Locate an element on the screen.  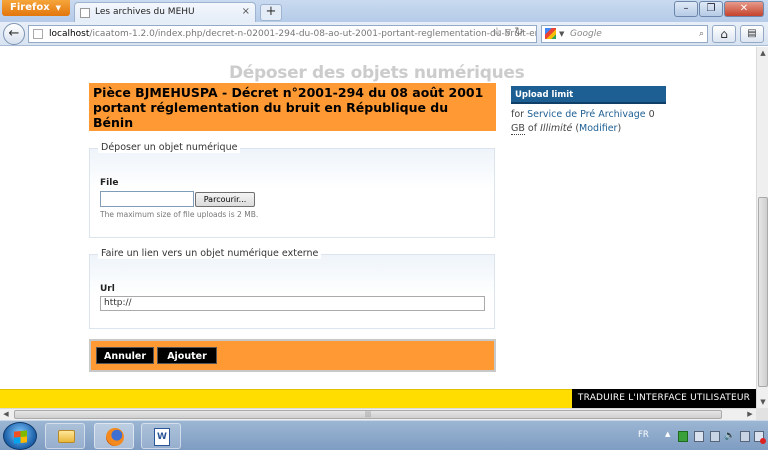
connection-icon is located at coordinates (745, 436).